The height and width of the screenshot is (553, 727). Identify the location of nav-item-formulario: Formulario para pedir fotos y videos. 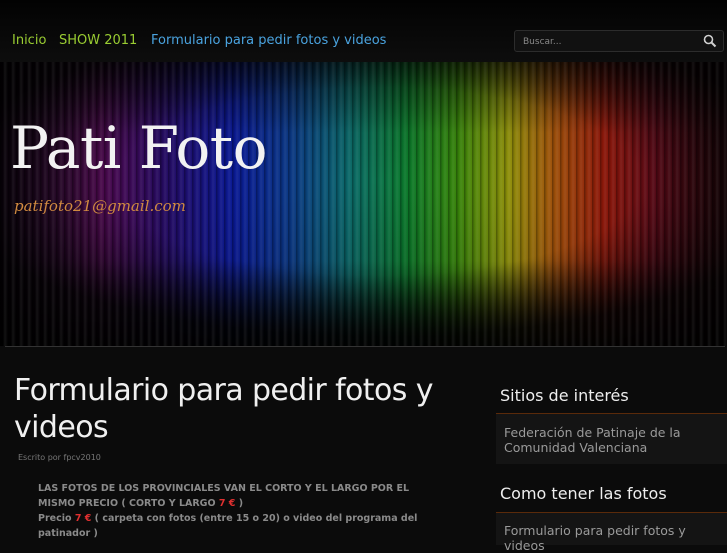
(268, 40).